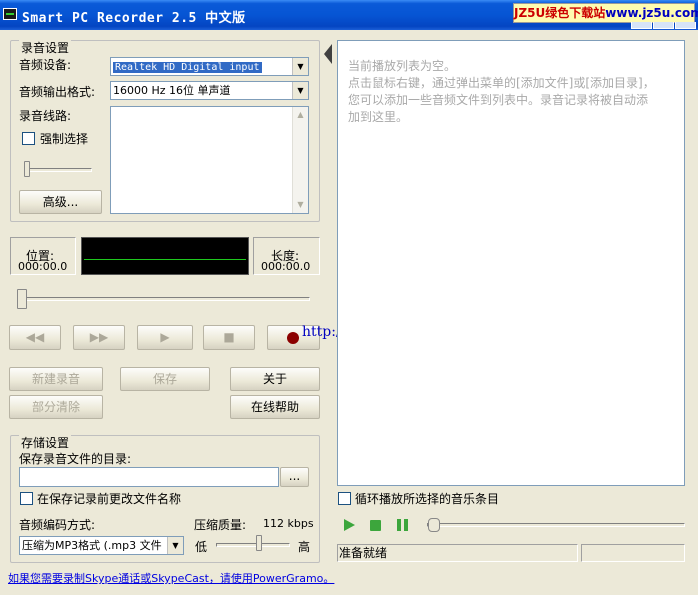 The height and width of the screenshot is (595, 698). Describe the element at coordinates (171, 578) in the screenshot. I see `powergramo-link: 如果您需要录制Skype通话或SkypeCast，请使用PowerGramo。` at that location.